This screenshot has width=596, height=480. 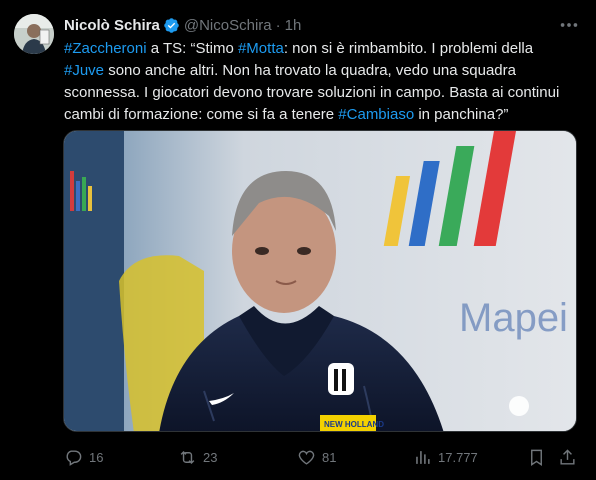 I want to click on action-bar: 16 23 81 17.777, so click(x=322, y=457).